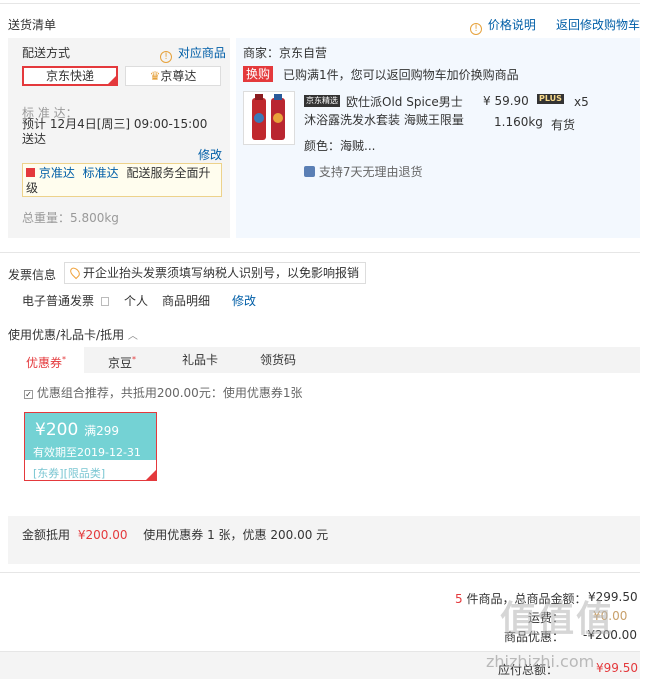 This screenshot has width=647, height=679. I want to click on tab-coupon: 优惠券*, so click(46, 360).